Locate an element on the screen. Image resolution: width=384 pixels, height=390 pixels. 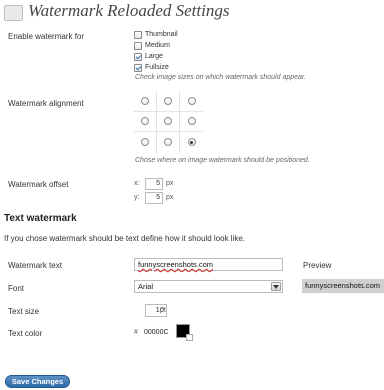
offset-y-label: y: is located at coordinates (137, 197).